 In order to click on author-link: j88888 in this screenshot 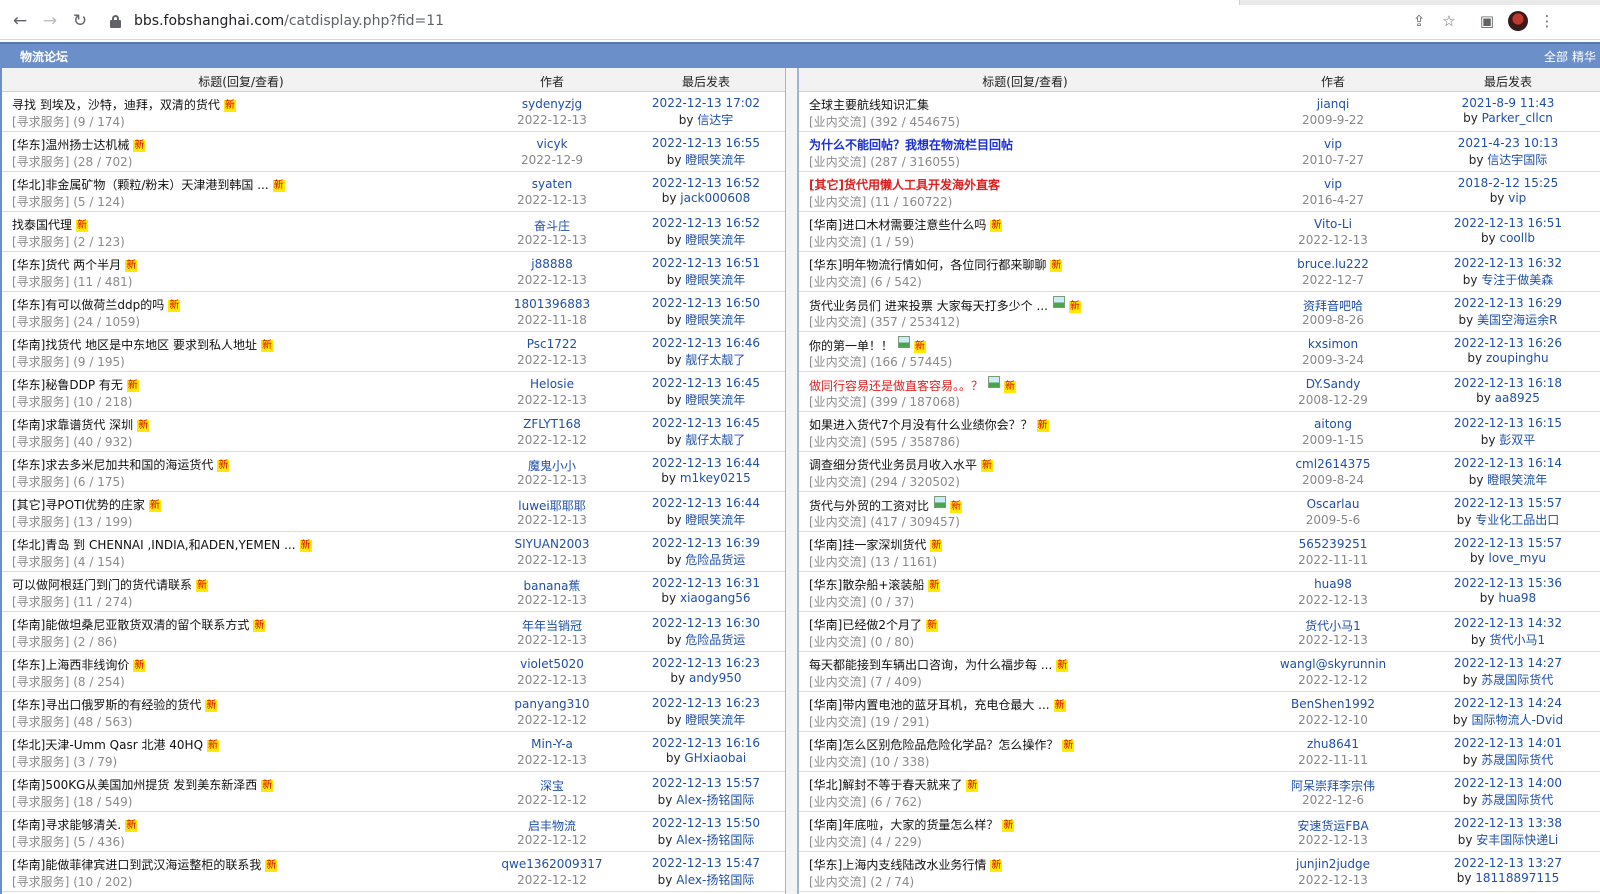, I will do `click(552, 264)`.